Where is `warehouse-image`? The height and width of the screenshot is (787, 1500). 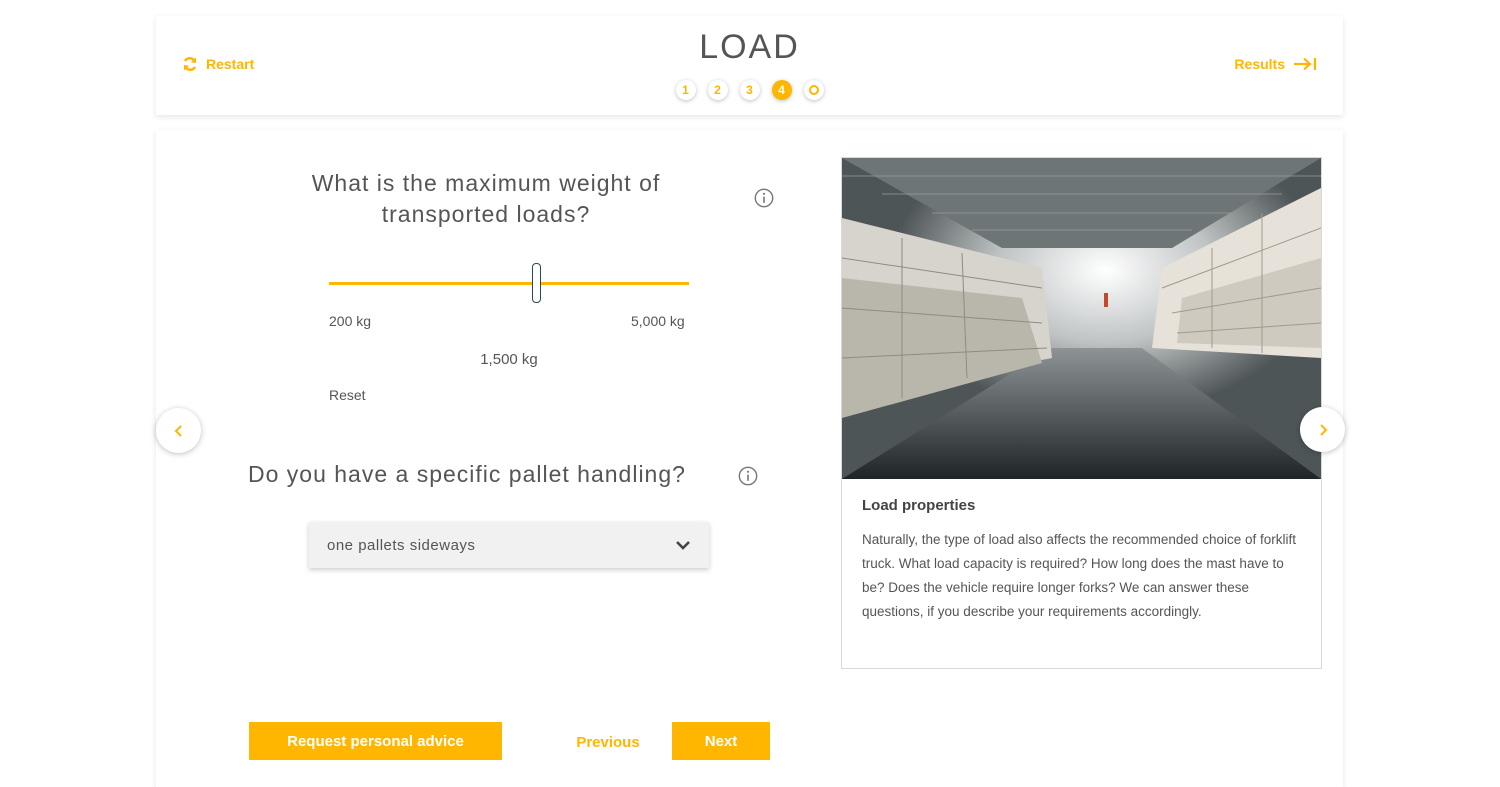 warehouse-image is located at coordinates (1081, 318).